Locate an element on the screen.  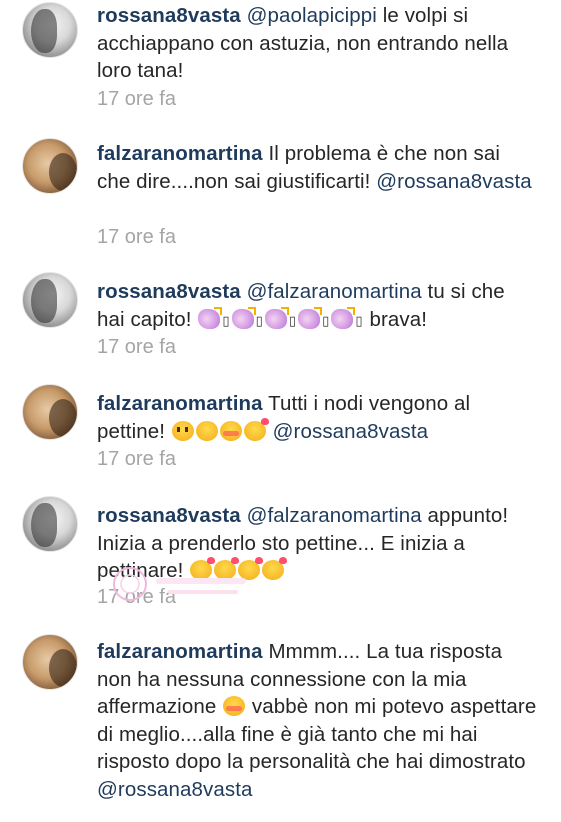
smiling-face-icon is located at coordinates (206, 430).